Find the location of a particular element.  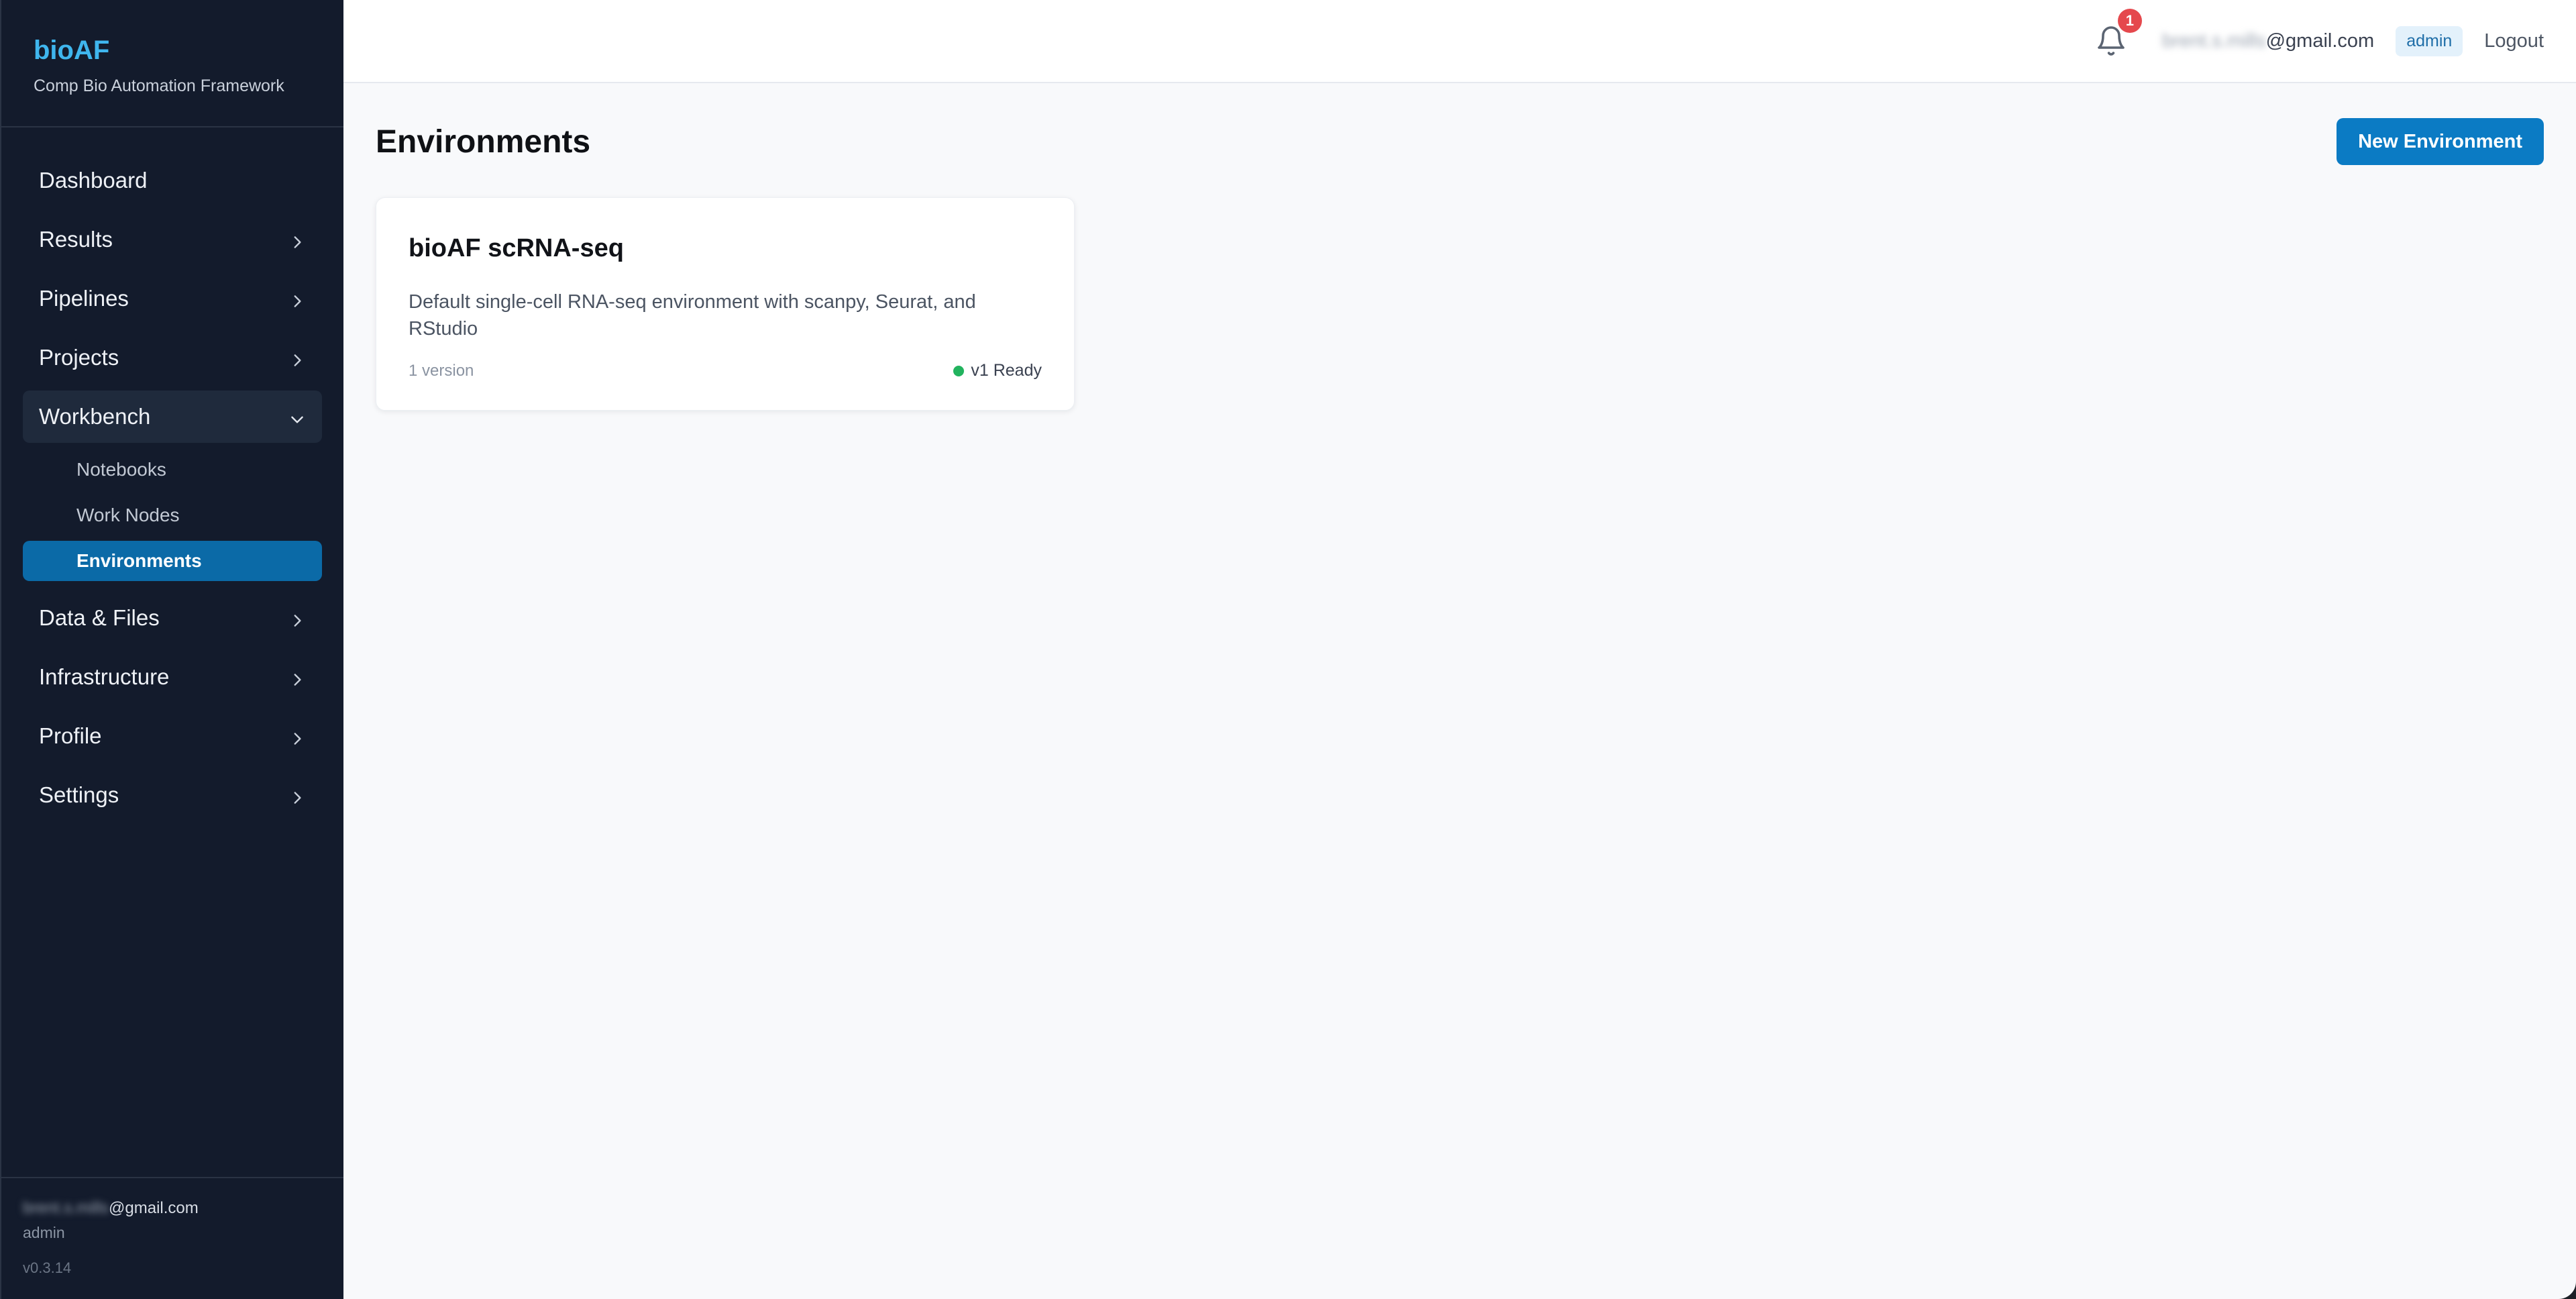

brand-subtitle: Comp Bio Automation Framework is located at coordinates (159, 85).